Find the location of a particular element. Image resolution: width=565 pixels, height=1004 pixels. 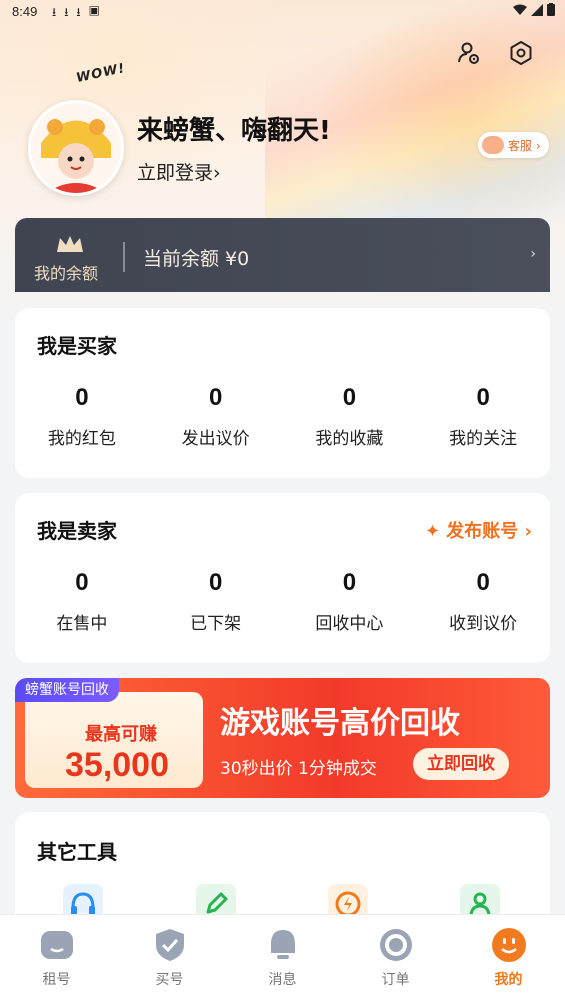

tab-mine: 我的 is located at coordinates (508, 959).